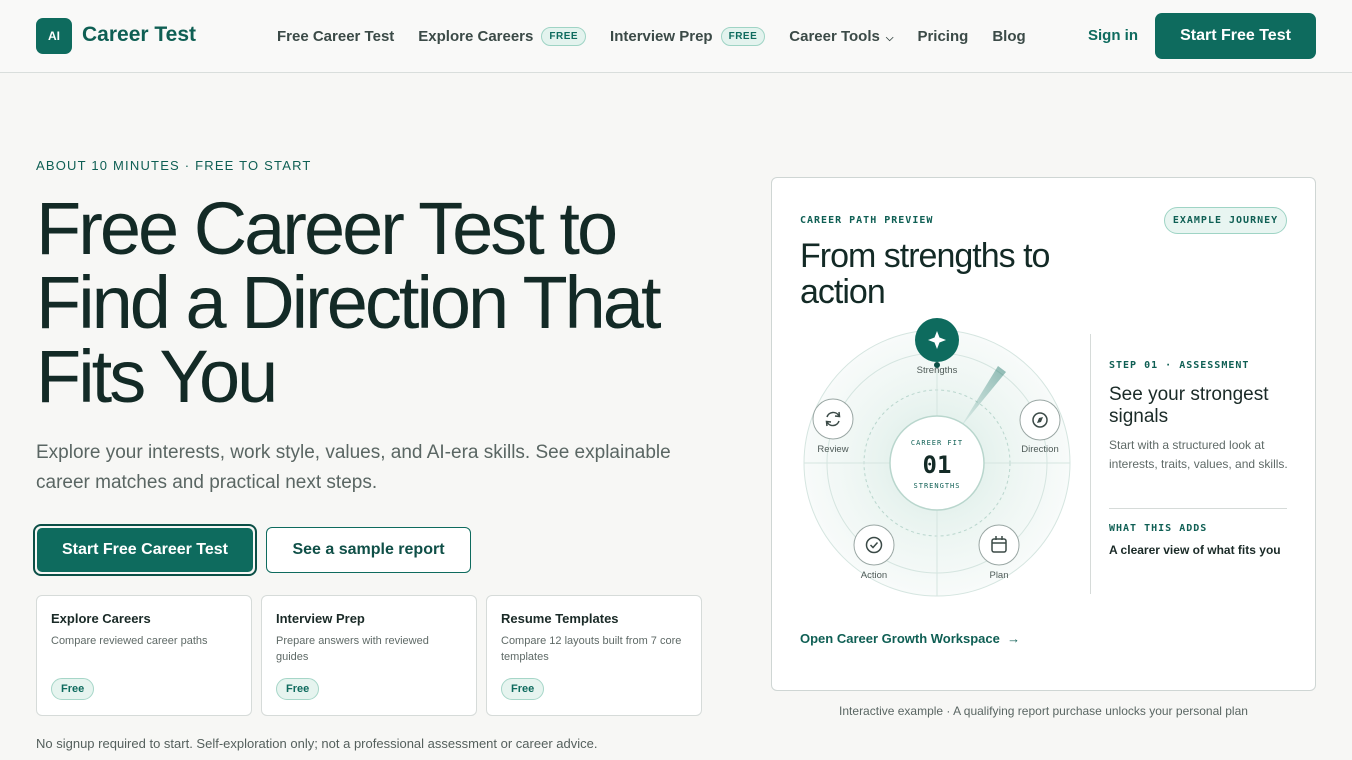  I want to click on node-label-direction: Direction, so click(1040, 449).